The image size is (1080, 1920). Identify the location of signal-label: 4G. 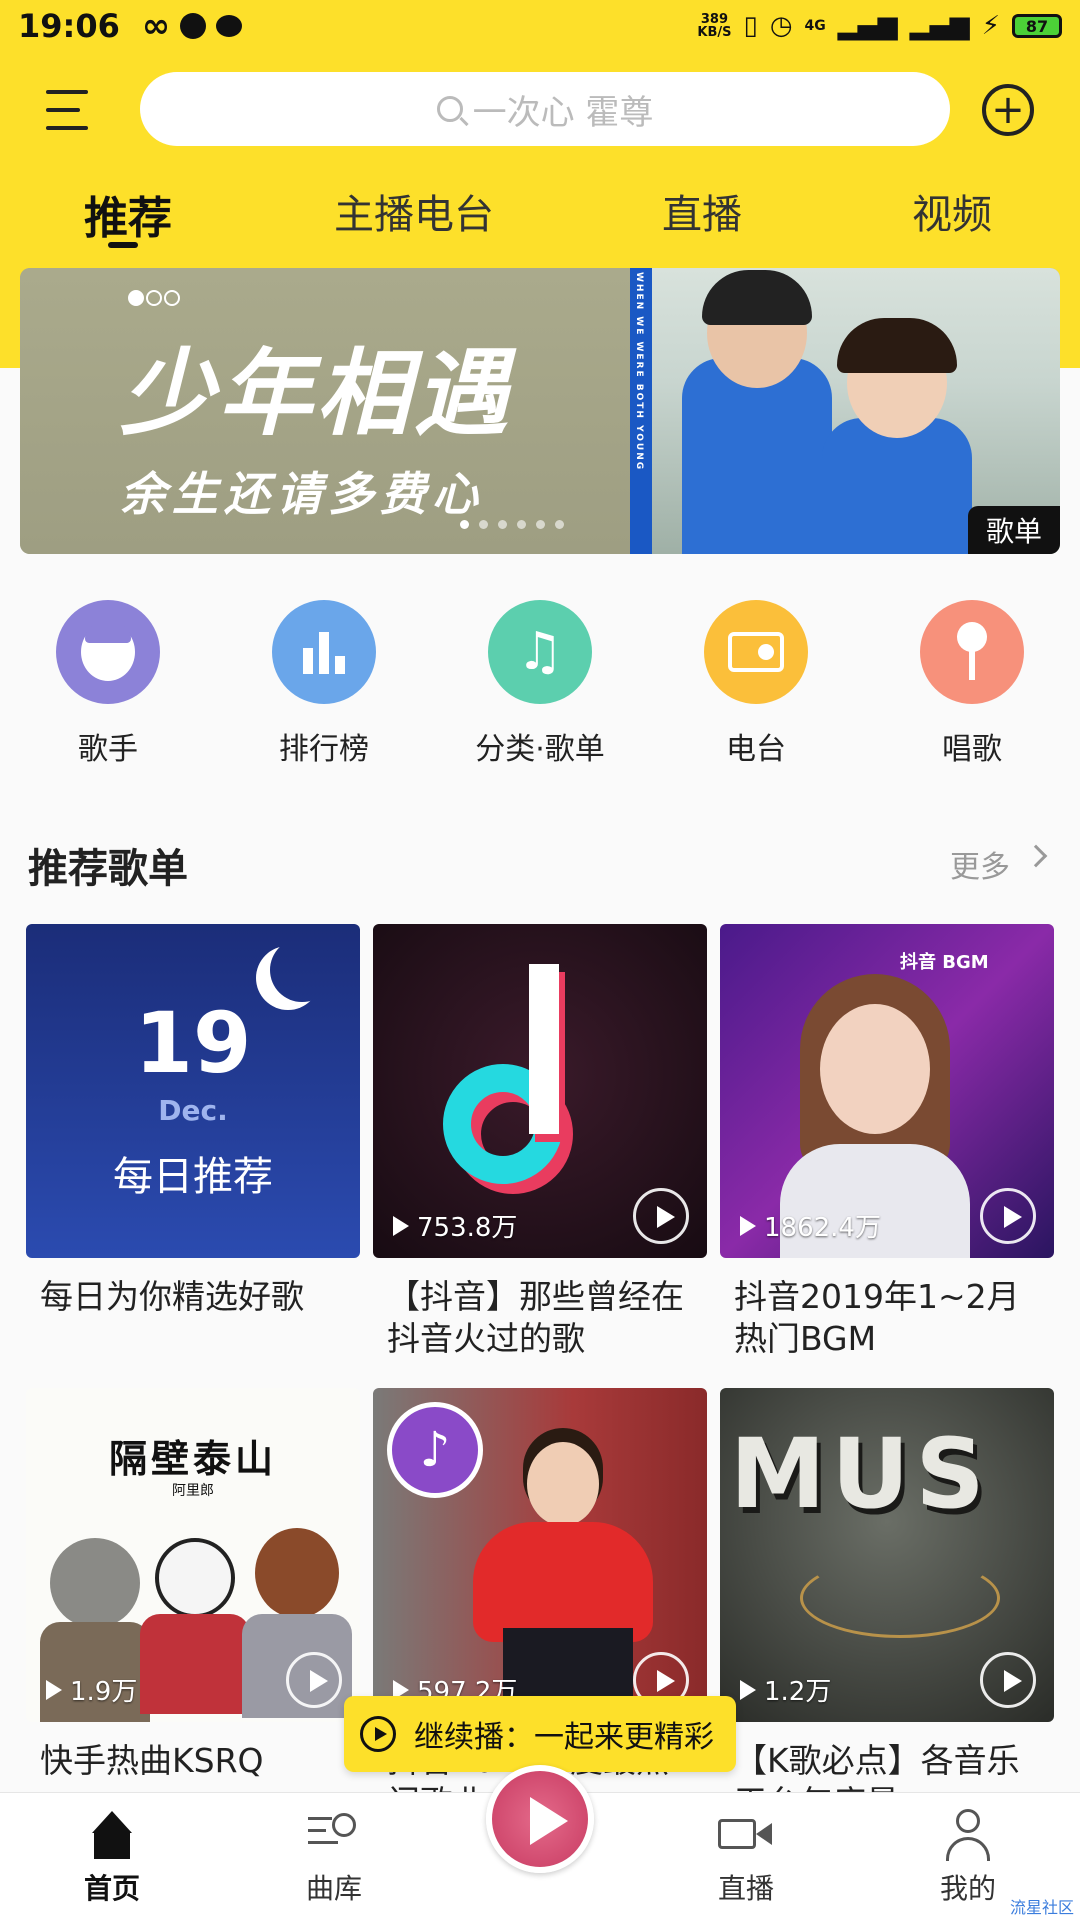
(815, 26).